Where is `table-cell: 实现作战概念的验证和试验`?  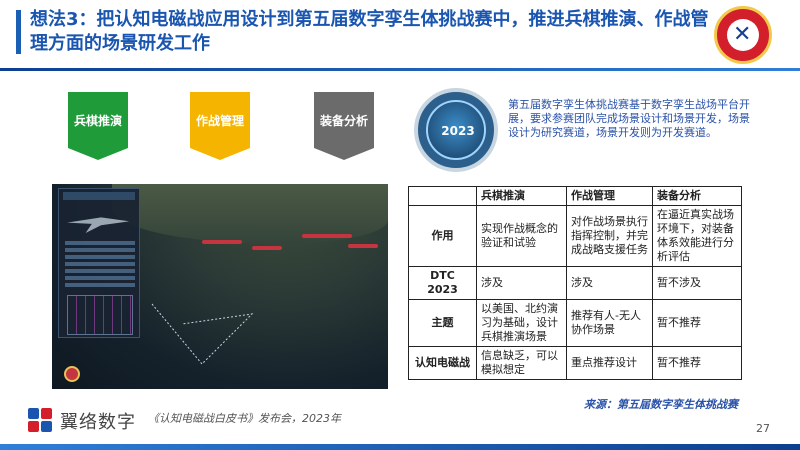 table-cell: 实现作战概念的验证和试验 is located at coordinates (521, 236).